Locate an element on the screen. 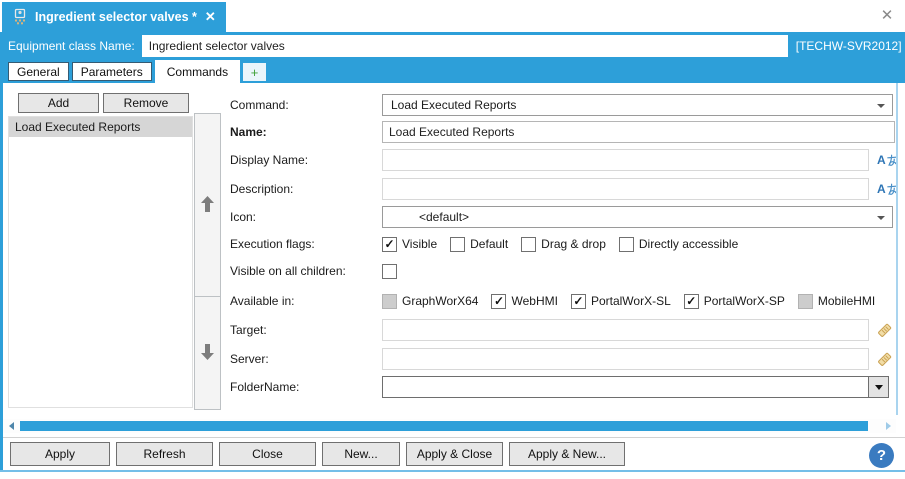 This screenshot has width=905, height=479. server-badge: [TECHW-SVR2012] is located at coordinates (848, 46).